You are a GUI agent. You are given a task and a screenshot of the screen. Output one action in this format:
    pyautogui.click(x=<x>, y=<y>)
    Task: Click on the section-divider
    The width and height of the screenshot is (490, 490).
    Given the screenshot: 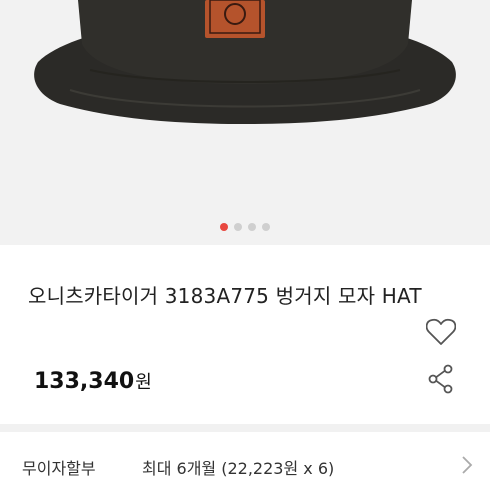 What is the action you would take?
    pyautogui.click(x=245, y=428)
    